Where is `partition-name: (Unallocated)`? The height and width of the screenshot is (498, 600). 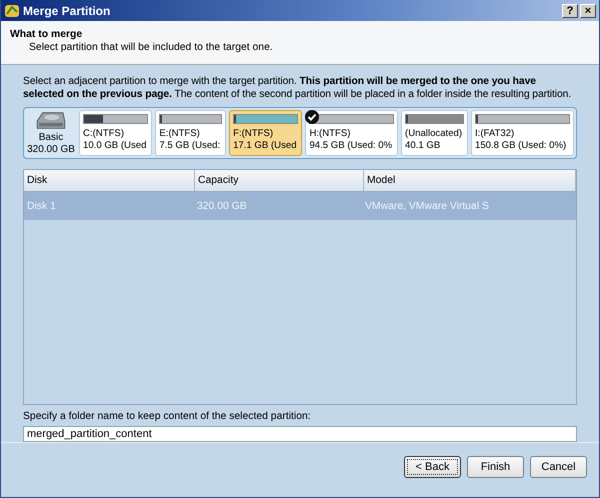 partition-name: (Unallocated) is located at coordinates (434, 134).